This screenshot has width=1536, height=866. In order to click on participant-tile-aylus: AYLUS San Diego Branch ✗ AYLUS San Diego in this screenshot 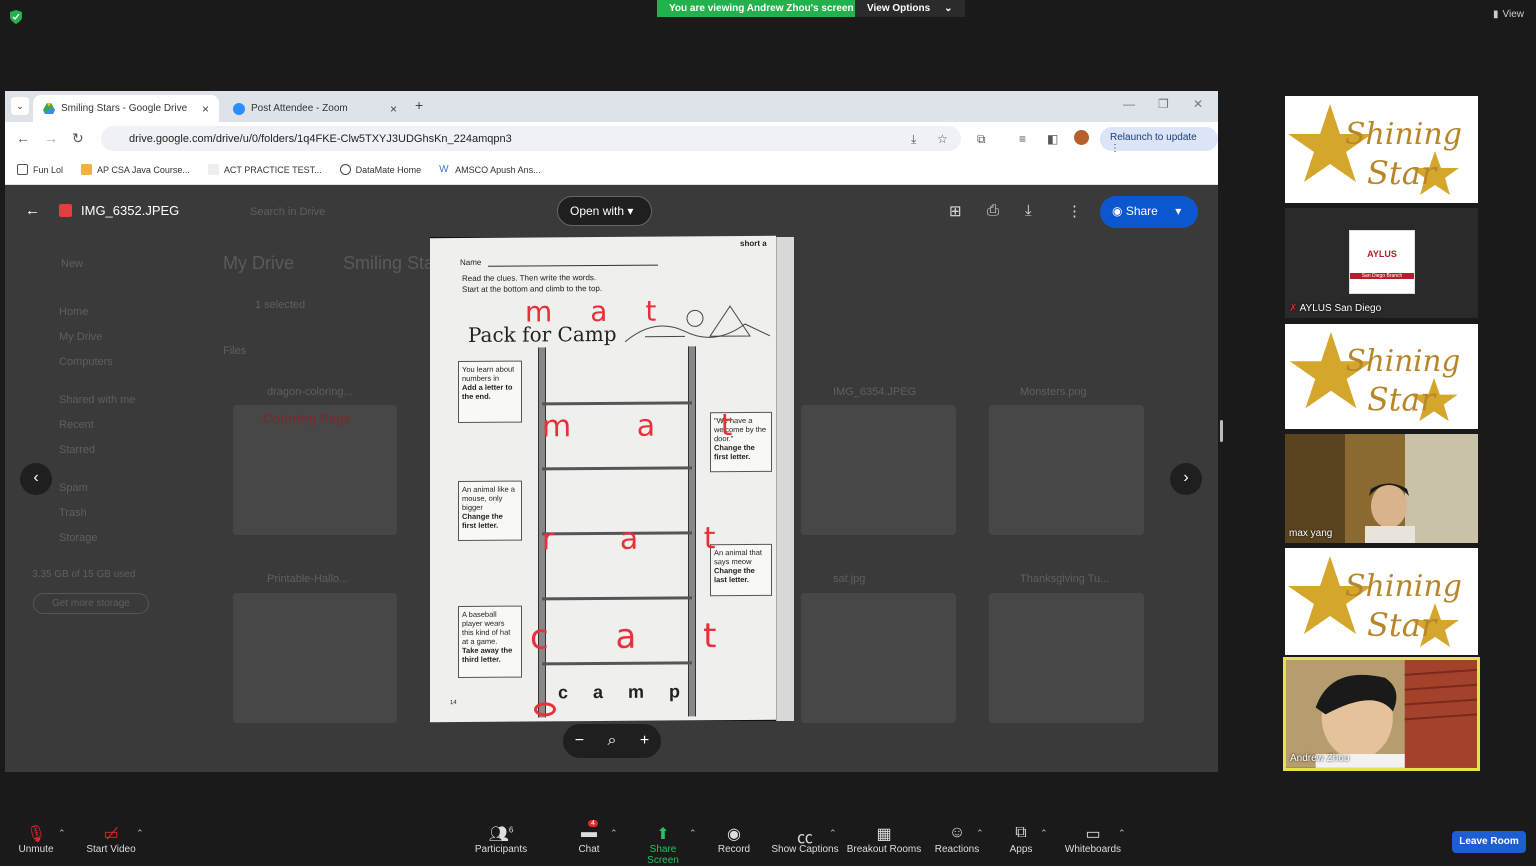, I will do `click(1381, 263)`.